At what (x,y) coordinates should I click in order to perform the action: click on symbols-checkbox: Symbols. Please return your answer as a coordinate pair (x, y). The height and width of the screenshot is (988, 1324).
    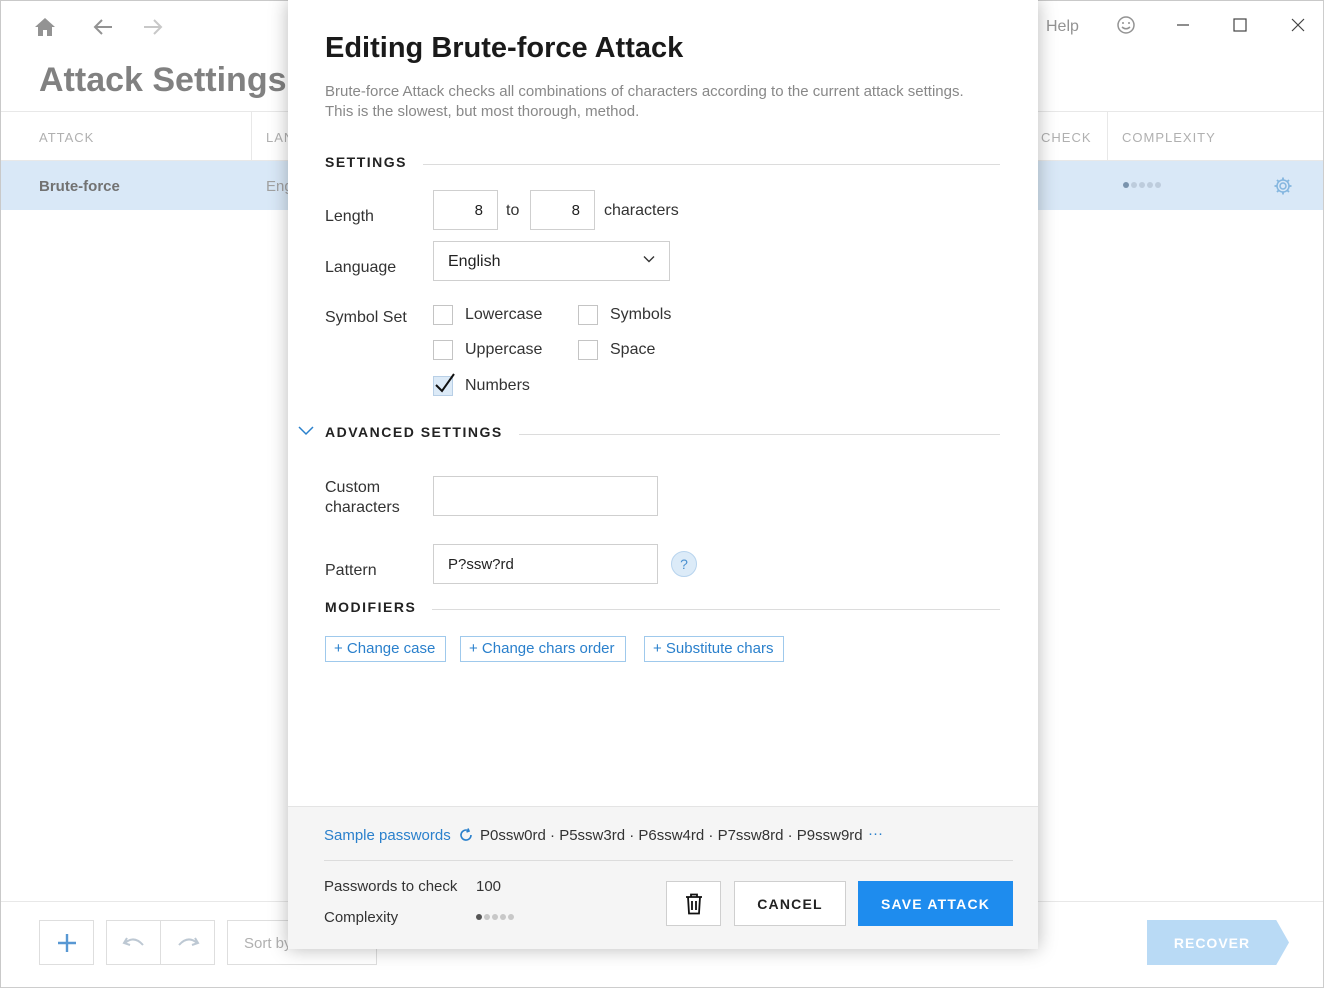
    Looking at the image, I should click on (624, 315).